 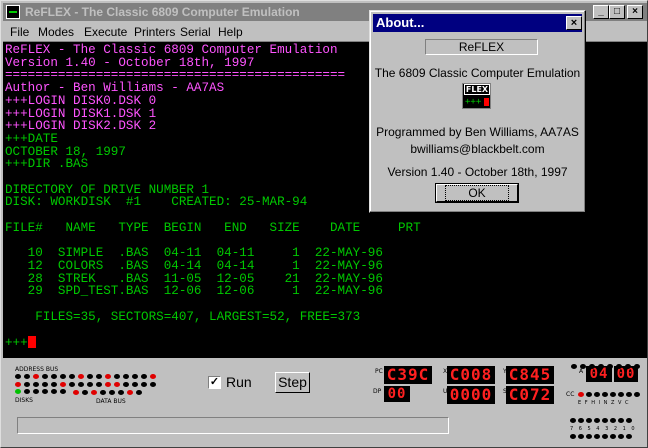 I want to click on close-button: ×, so click(x=635, y=12).